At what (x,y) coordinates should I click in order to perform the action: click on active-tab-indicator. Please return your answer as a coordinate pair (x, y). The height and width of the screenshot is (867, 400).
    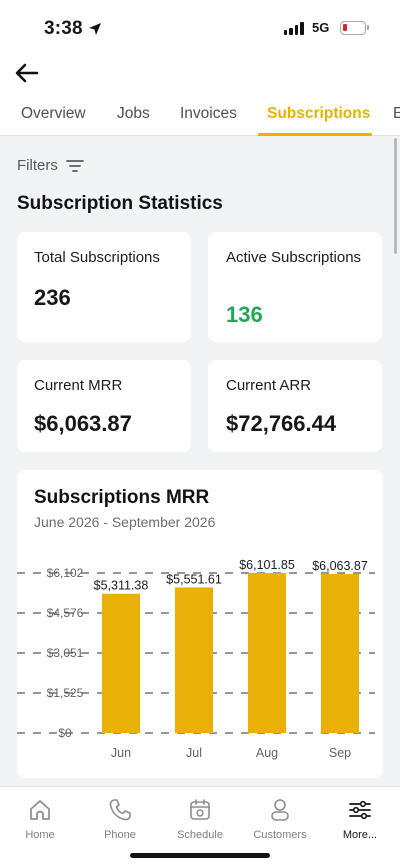
    Looking at the image, I should click on (315, 134).